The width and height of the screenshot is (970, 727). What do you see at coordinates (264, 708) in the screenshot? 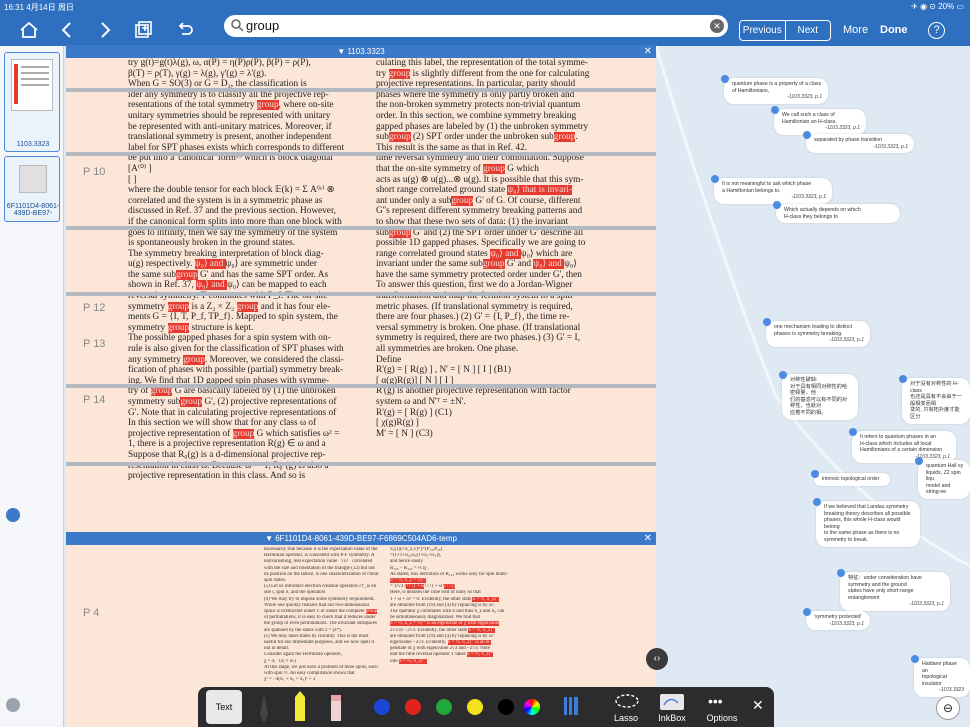
I see `pen-icon` at bounding box center [264, 708].